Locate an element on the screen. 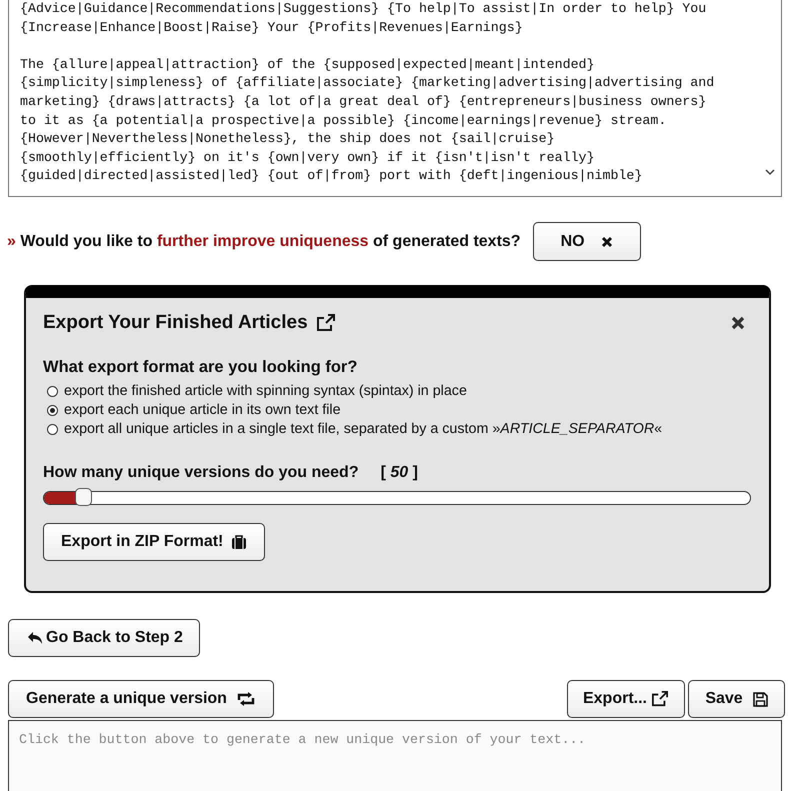 This screenshot has width=800, height=791. no-button: NO is located at coordinates (586, 241).